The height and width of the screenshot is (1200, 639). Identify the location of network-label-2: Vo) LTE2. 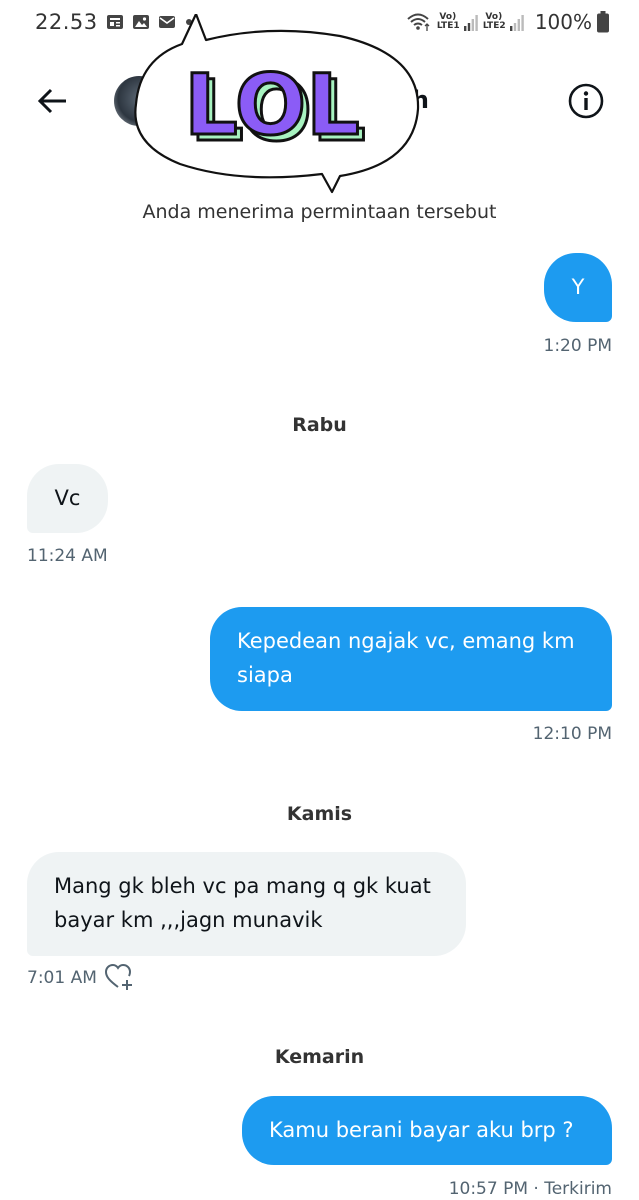
(494, 22).